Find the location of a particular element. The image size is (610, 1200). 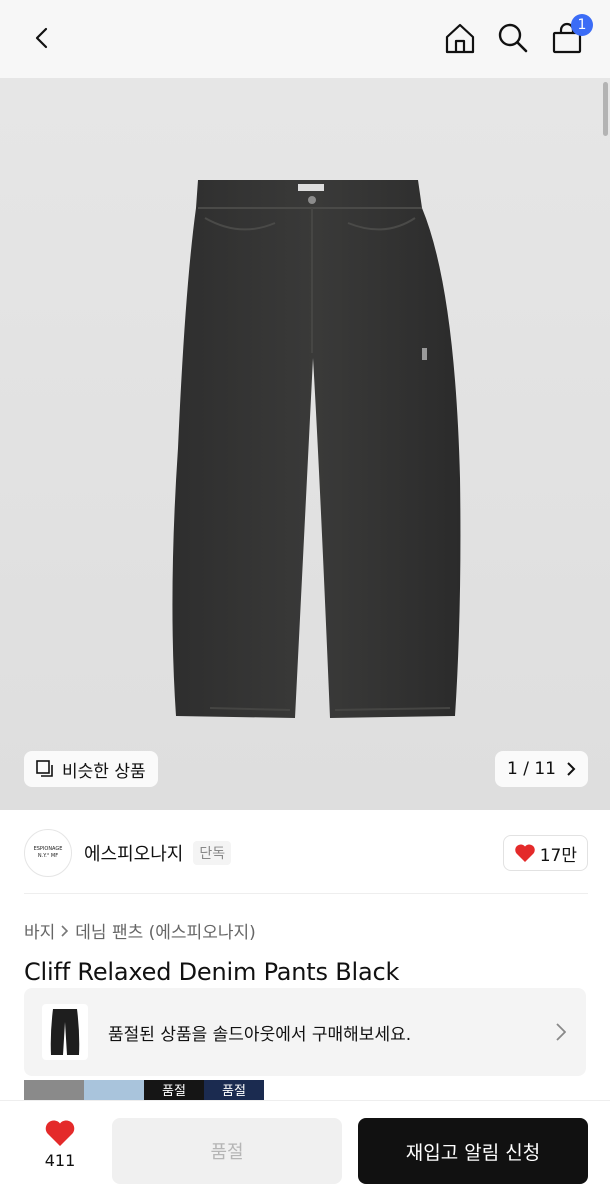

soldout-market-banner: 품절된 상품을 솔드아웃에서 구매해보세요. is located at coordinates (305, 1032).